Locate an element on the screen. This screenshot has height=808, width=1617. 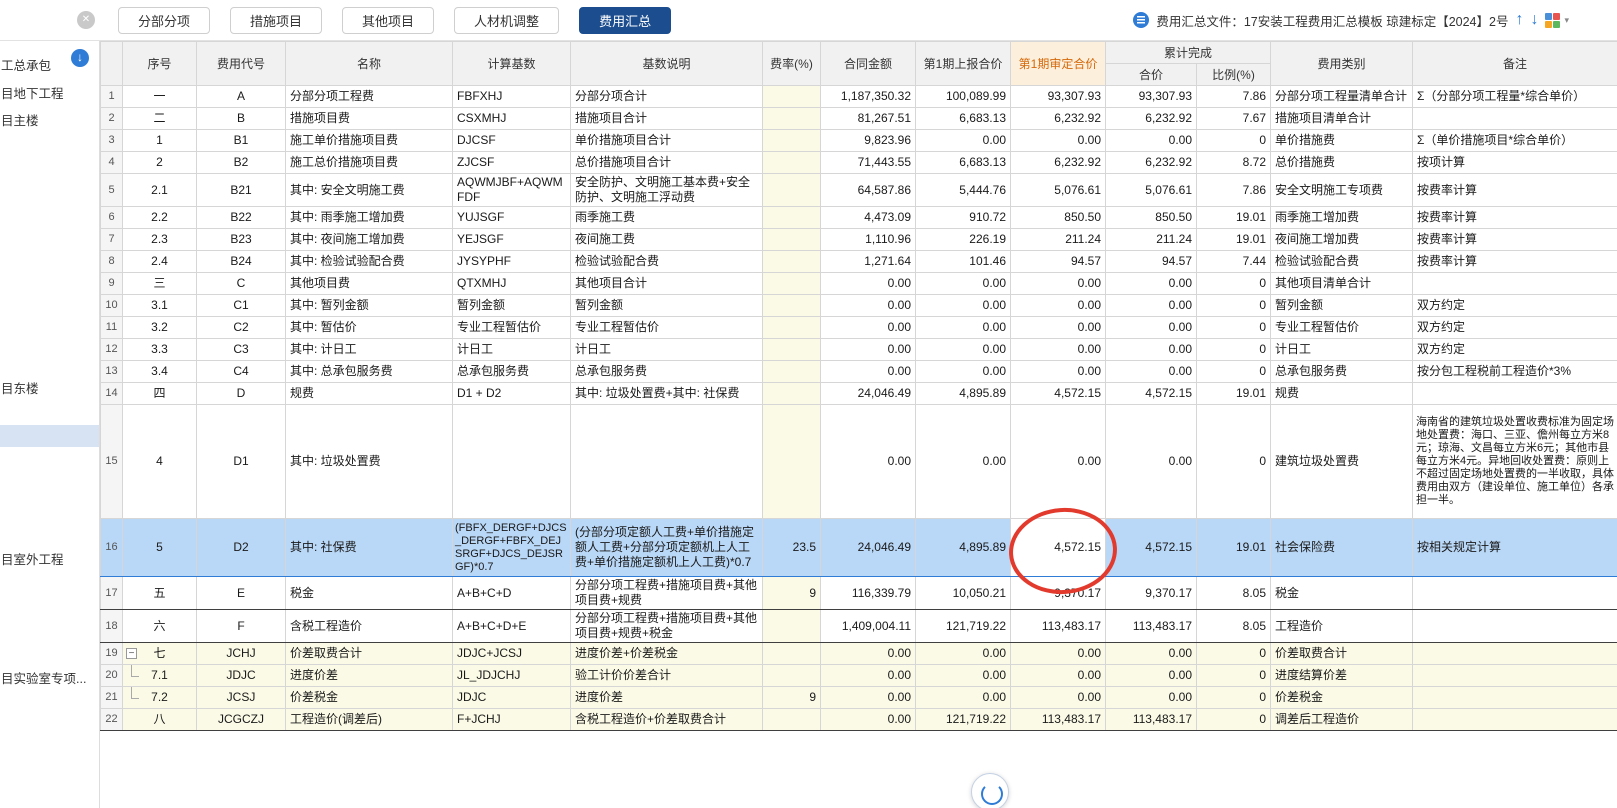
cell-htje: 9,823.96 is located at coordinates (868, 140).